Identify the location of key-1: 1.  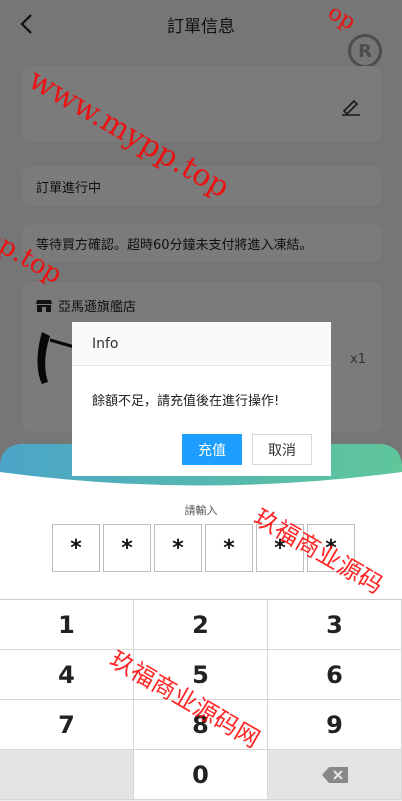
(67, 625).